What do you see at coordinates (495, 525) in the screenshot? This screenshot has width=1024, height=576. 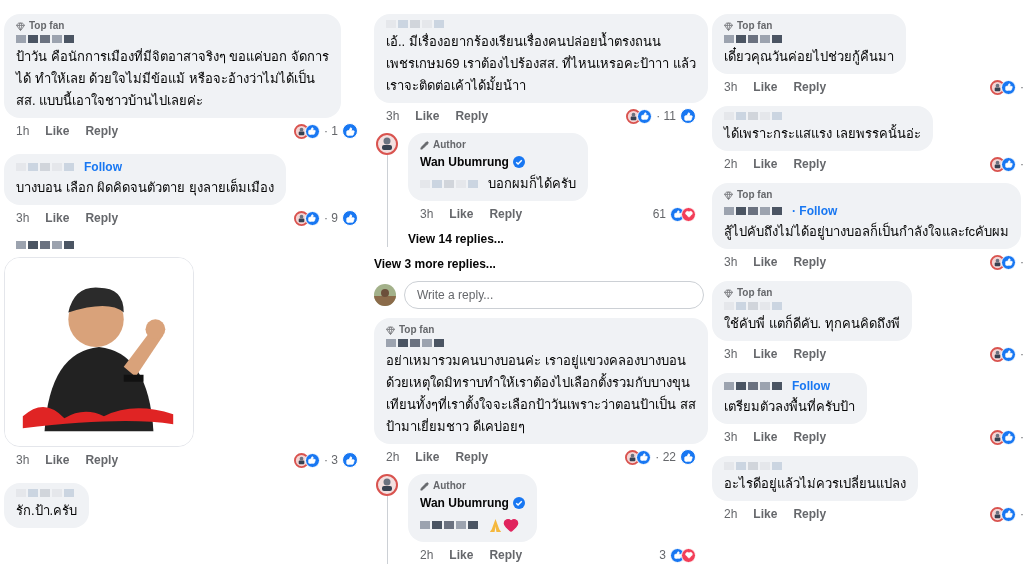 I see `praying-hands-icon` at bounding box center [495, 525].